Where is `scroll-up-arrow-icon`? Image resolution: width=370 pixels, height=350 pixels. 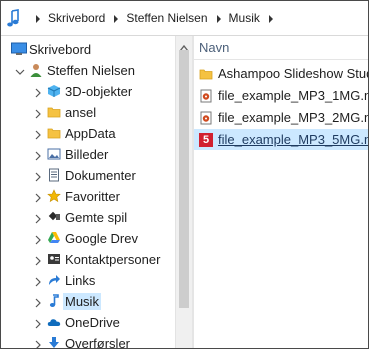 scroll-up-arrow-icon is located at coordinates (184, 45).